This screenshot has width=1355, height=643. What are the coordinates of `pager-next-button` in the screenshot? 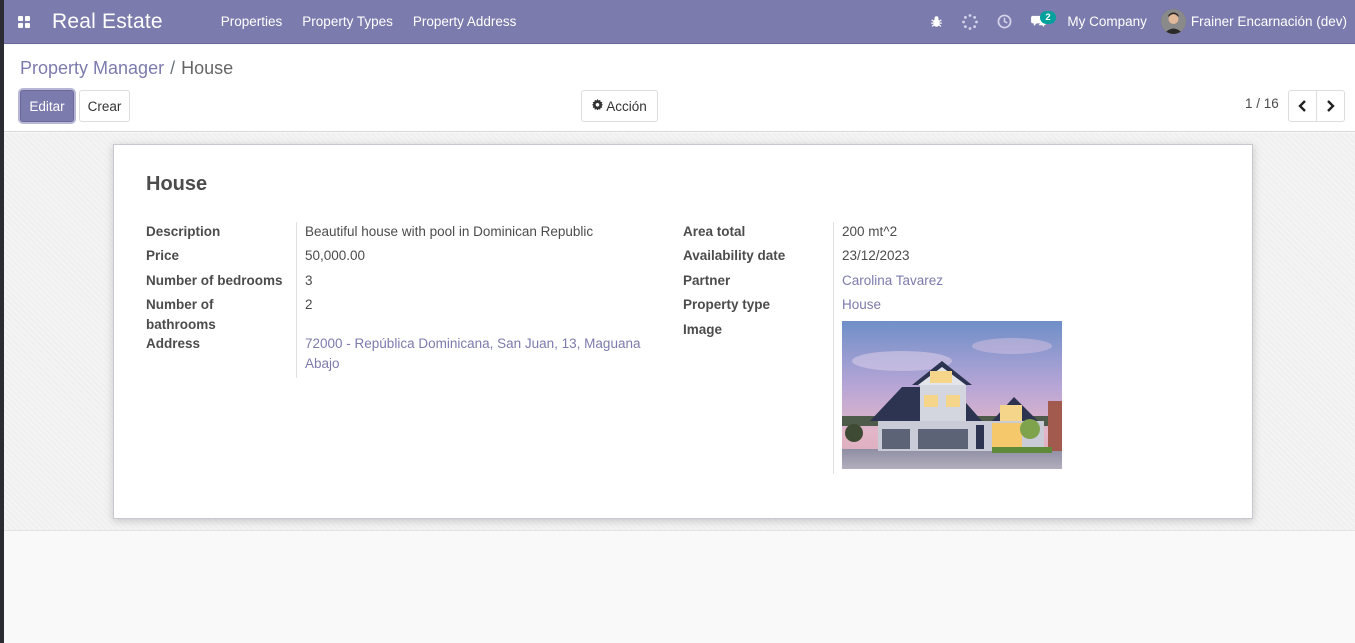 It's located at (1330, 106).